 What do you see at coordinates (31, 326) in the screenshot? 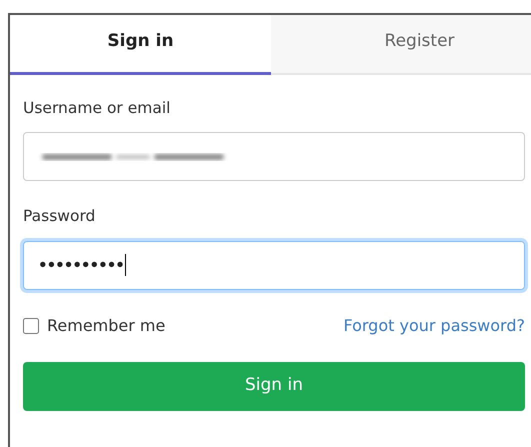
I see `remember-checkbox` at bounding box center [31, 326].